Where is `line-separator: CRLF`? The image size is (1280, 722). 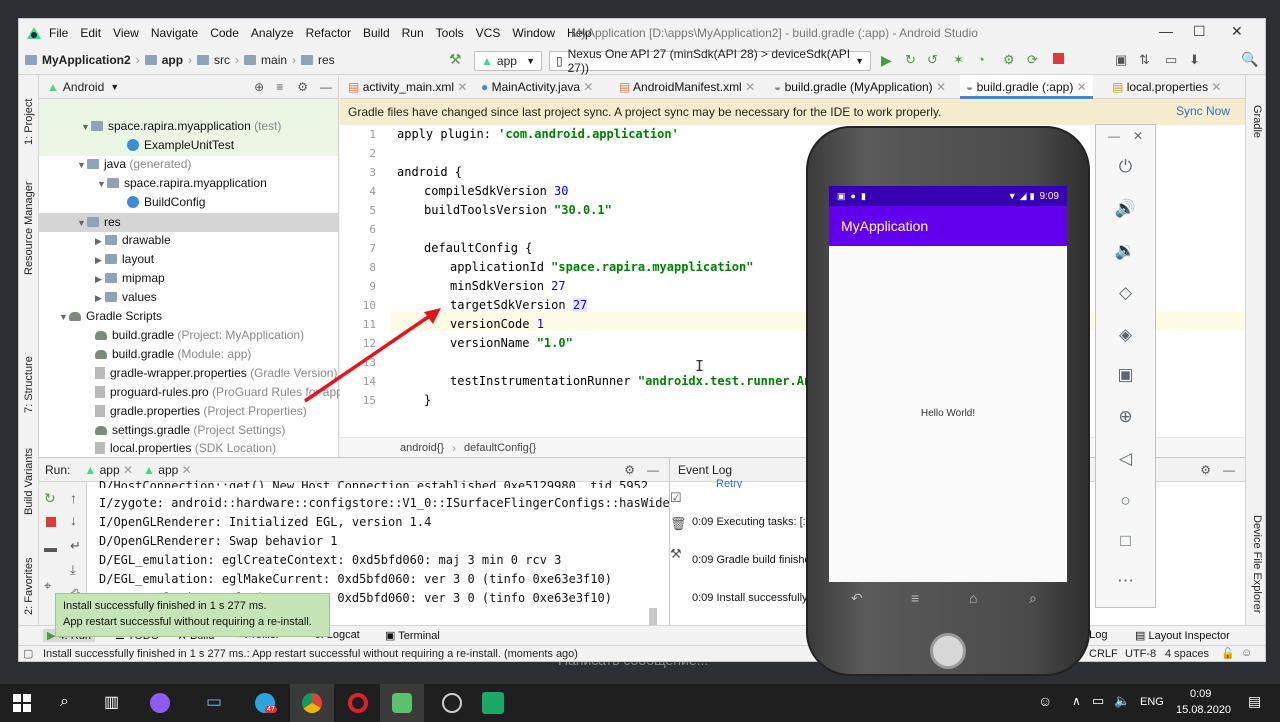
line-separator: CRLF is located at coordinates (1103, 654).